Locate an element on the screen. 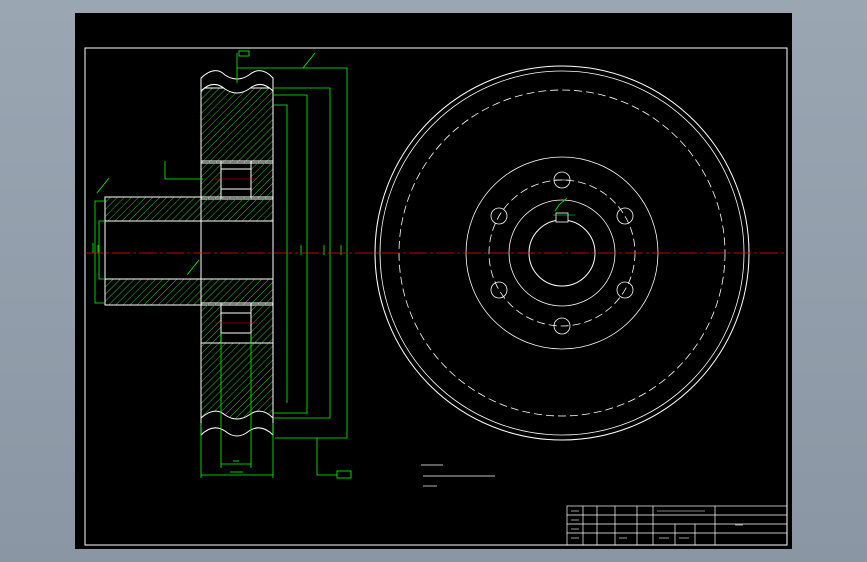 The height and width of the screenshot is (562, 867). upper-web-hatch-r is located at coordinates (262, 180).